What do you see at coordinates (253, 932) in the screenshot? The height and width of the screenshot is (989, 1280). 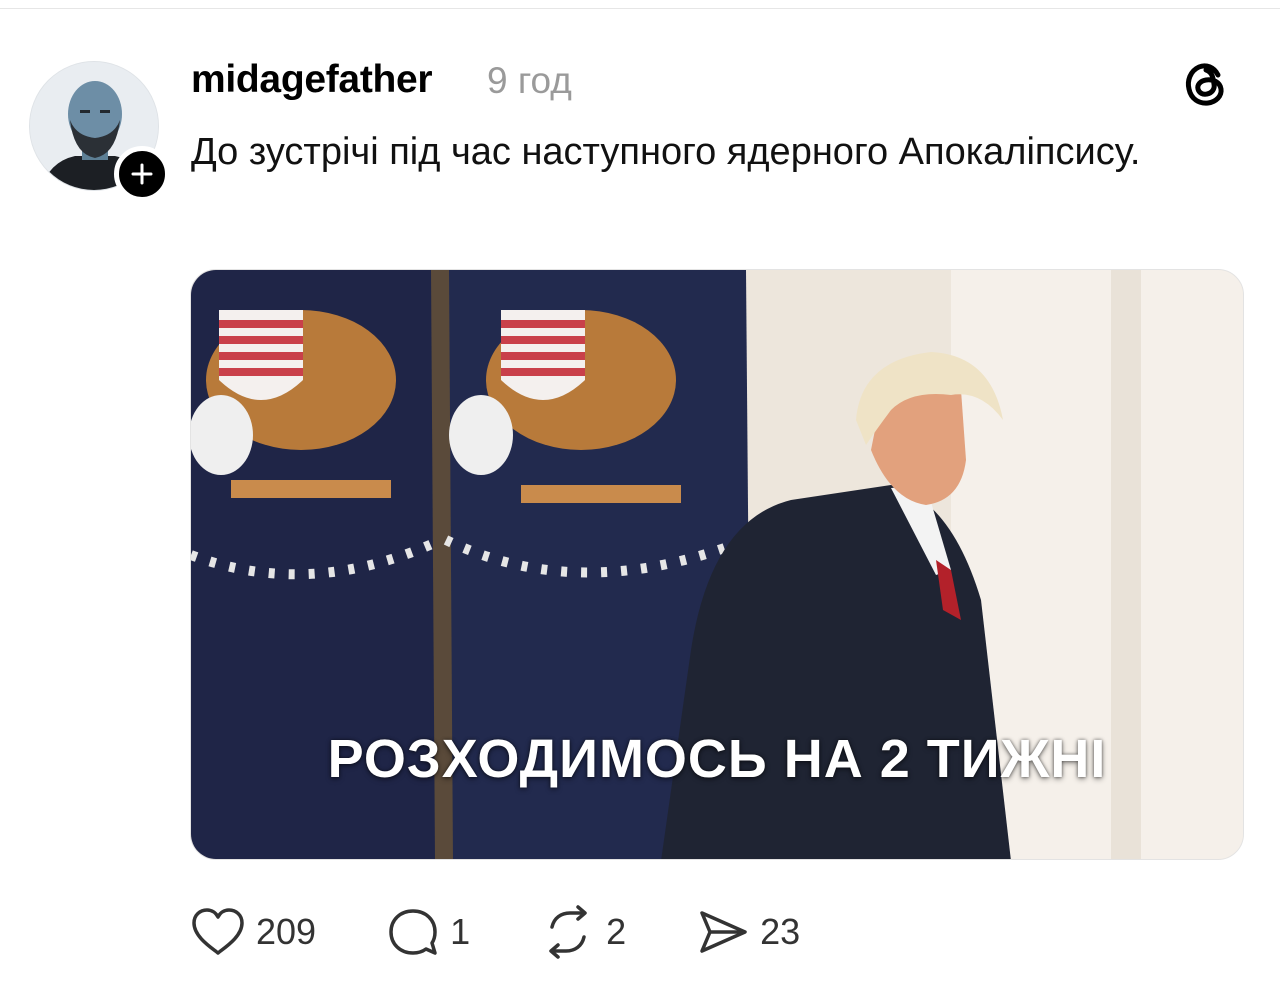 I see `like-button: 209` at bounding box center [253, 932].